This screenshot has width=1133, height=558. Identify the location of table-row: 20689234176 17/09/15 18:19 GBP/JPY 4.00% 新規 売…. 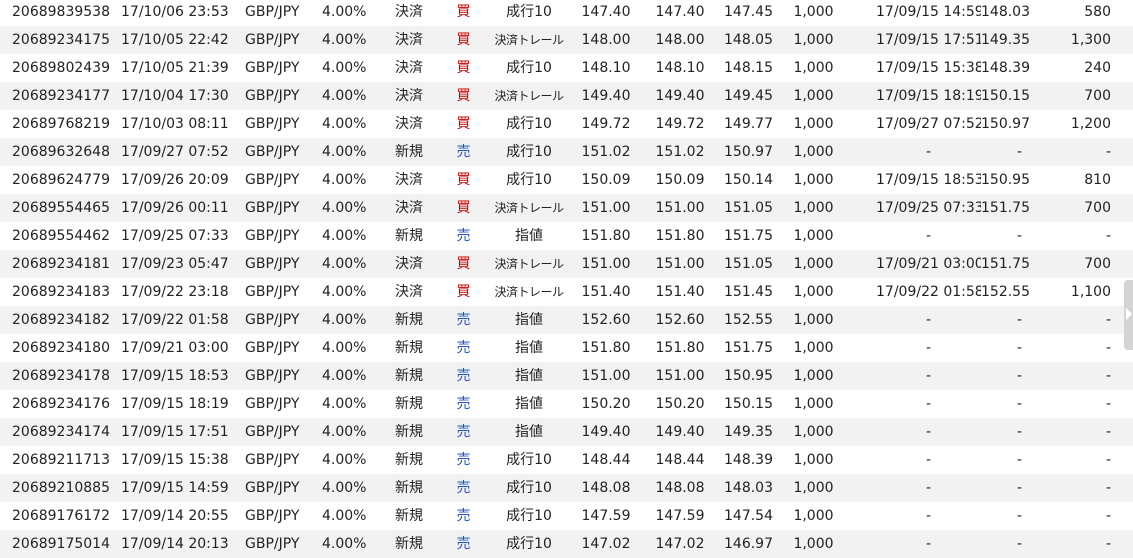
(566, 404).